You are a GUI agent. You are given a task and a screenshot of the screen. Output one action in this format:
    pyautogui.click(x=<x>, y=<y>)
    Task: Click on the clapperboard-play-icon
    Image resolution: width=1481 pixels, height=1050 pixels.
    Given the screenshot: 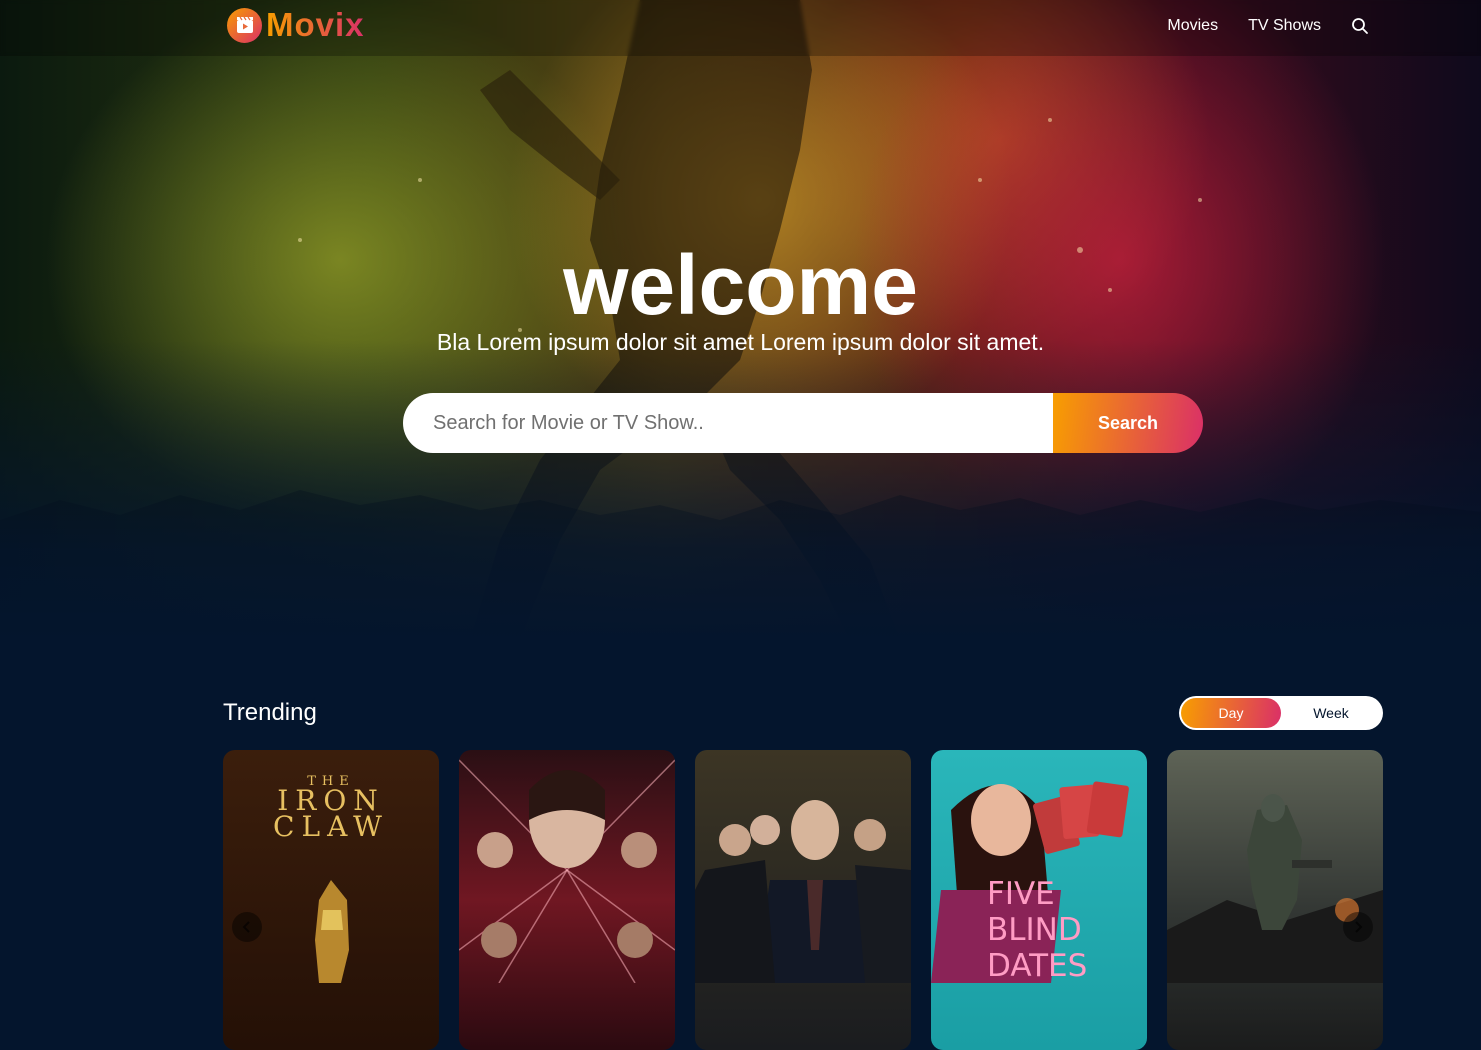 What is the action you would take?
    pyautogui.click(x=244, y=25)
    